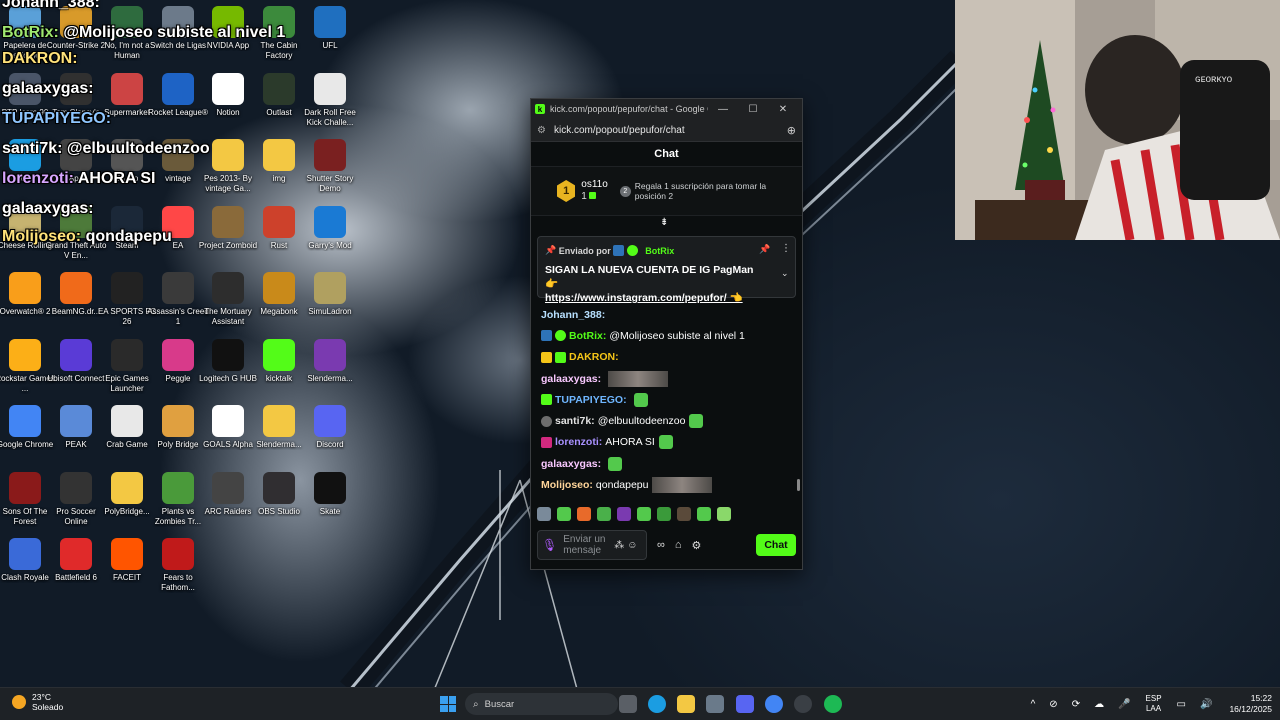  I want to click on edge-taskbar-icon, so click(657, 704).